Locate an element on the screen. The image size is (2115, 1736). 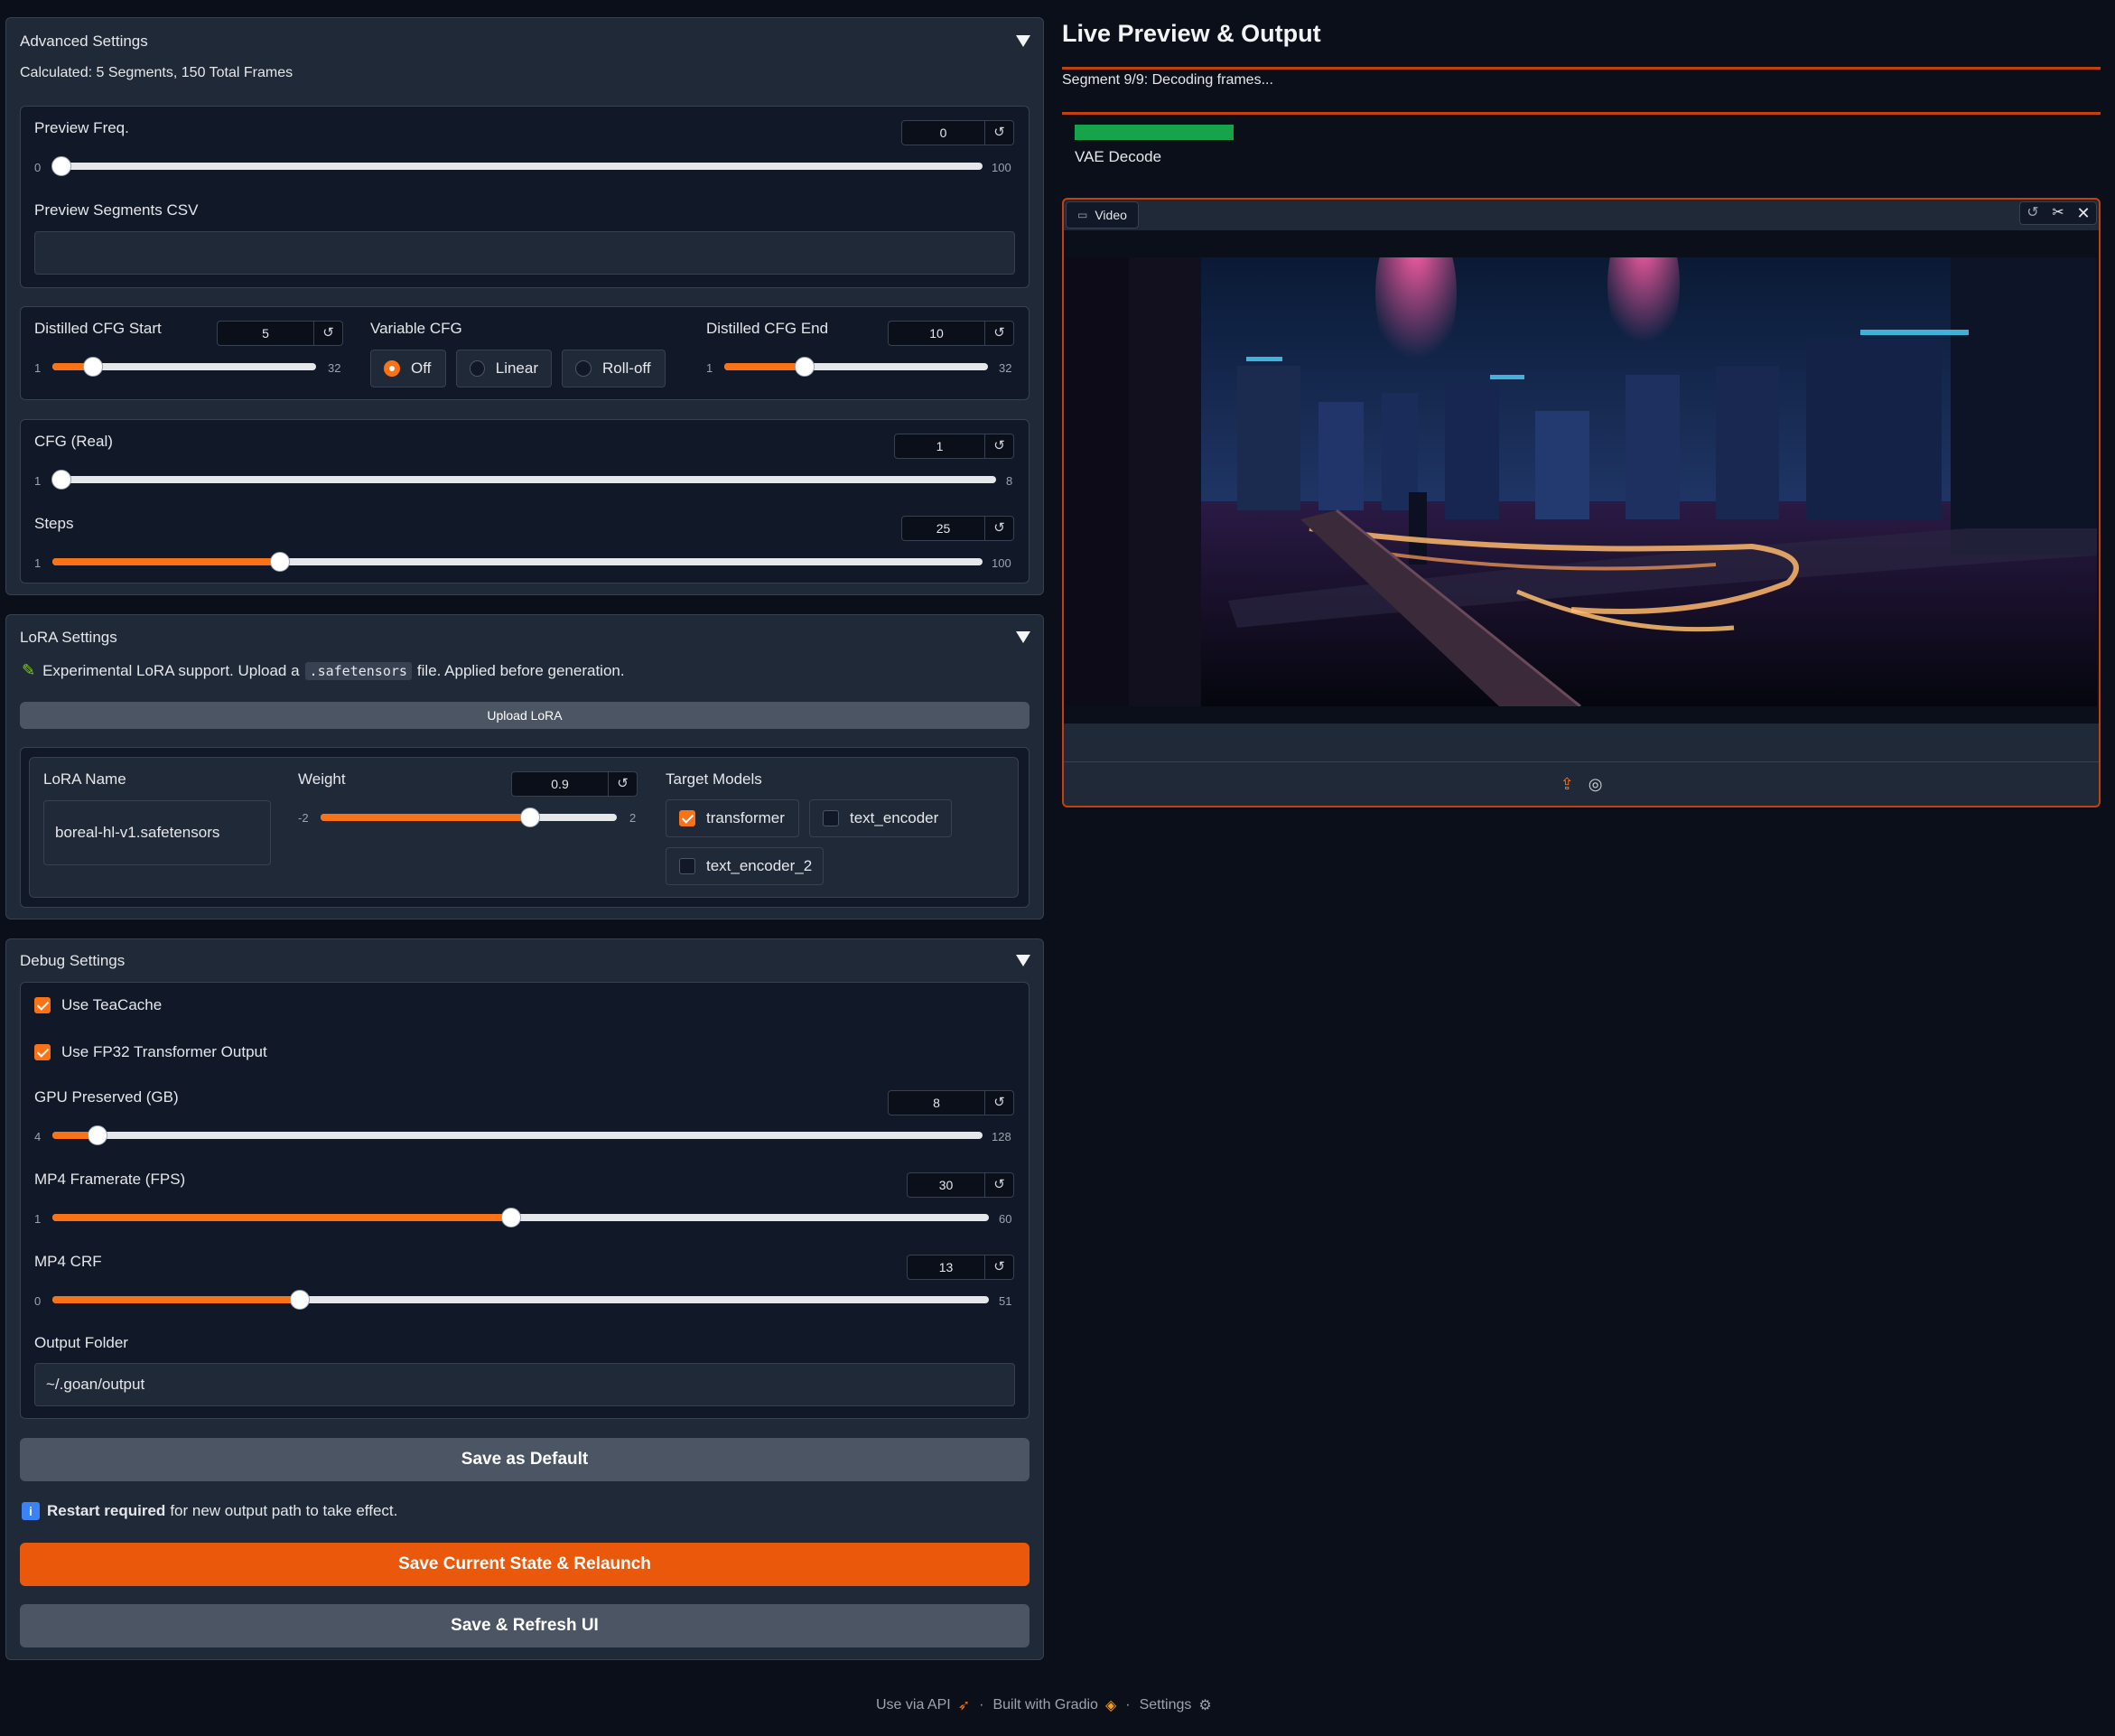
video-preview-image is located at coordinates (1581, 482).